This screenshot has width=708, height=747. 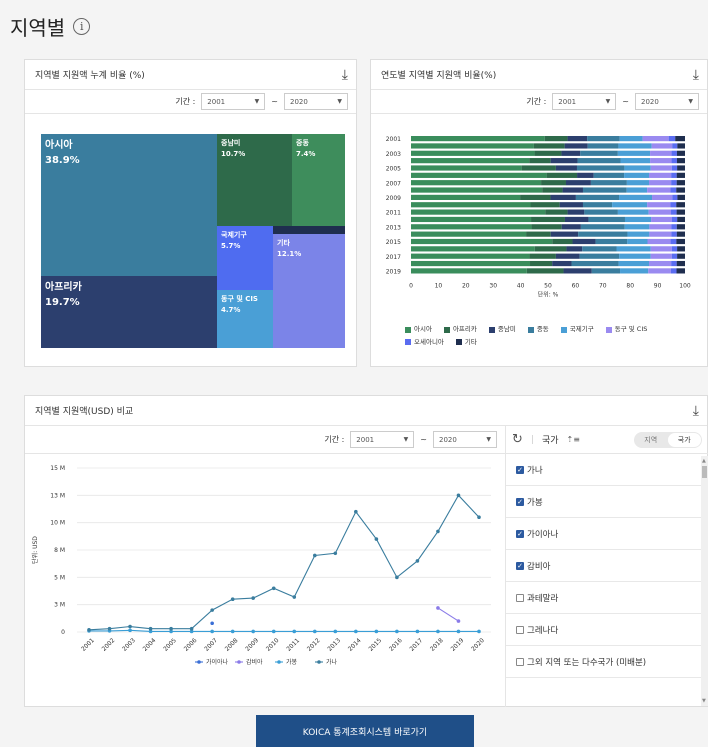 What do you see at coordinates (704, 581) in the screenshot?
I see `scrollbar: ▲ ▼` at bounding box center [704, 581].